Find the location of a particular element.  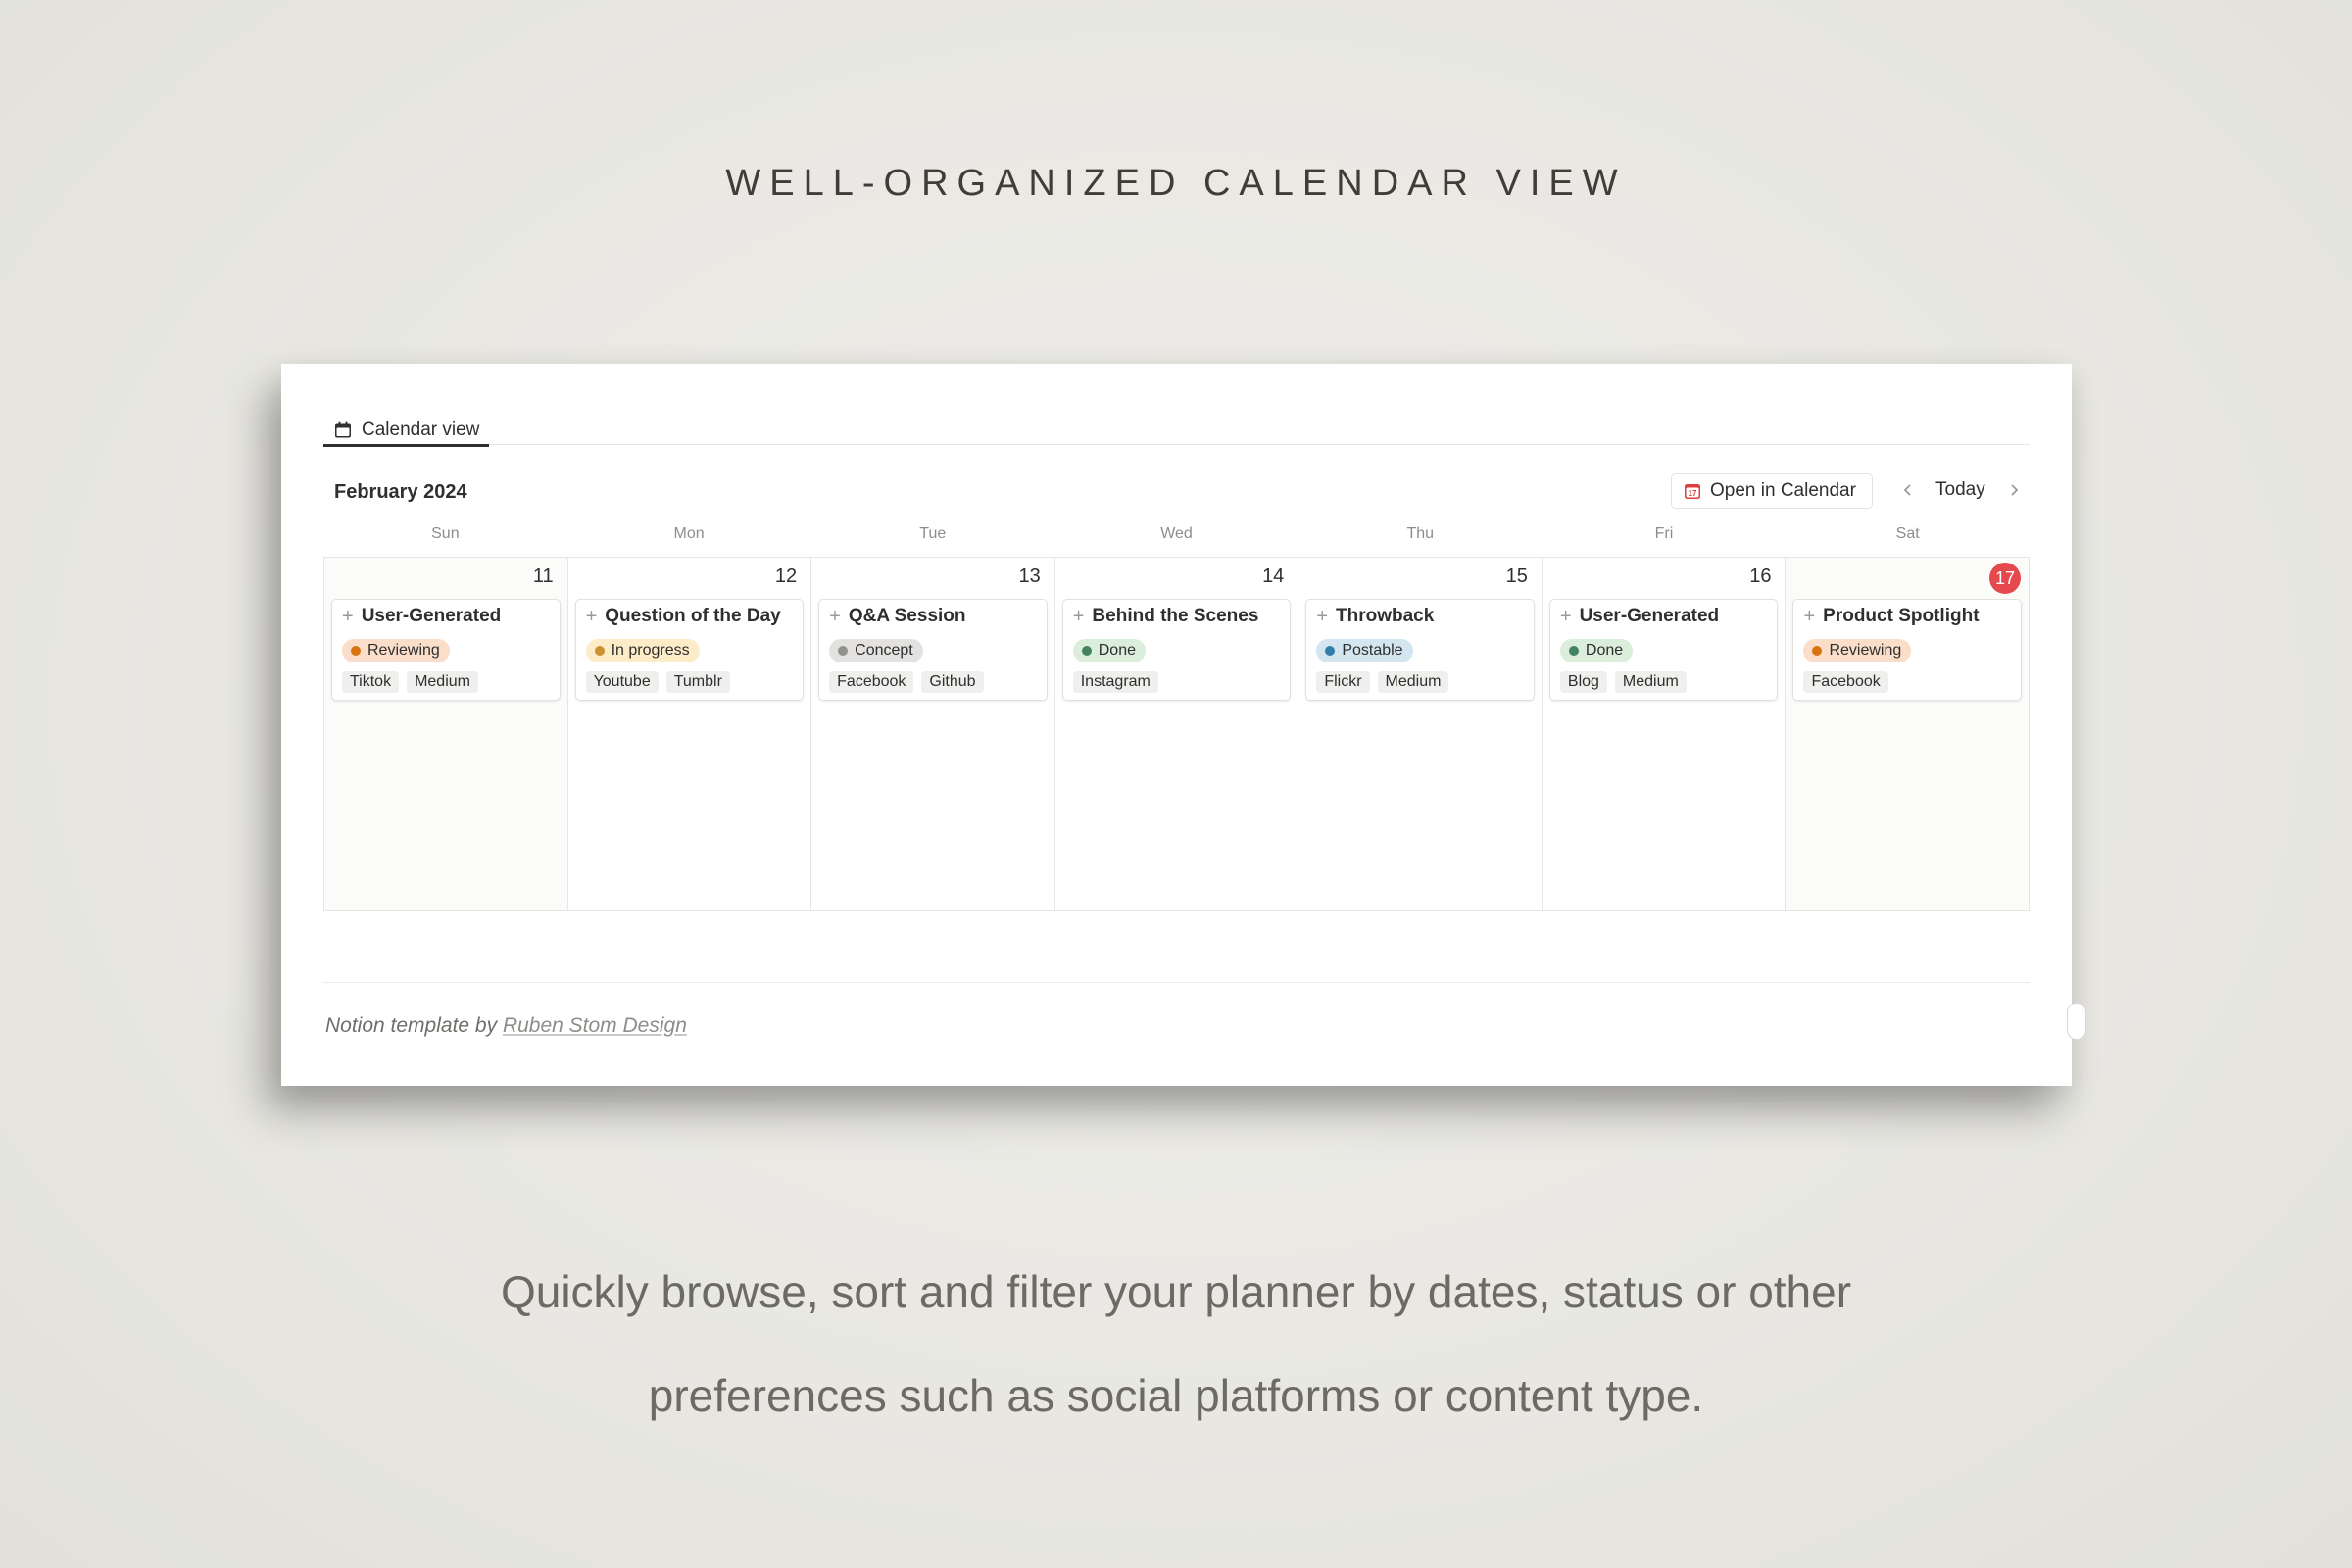

weekday-header-row: Sun Mon Tue Wed Thu Fri Sat is located at coordinates (1176, 536).